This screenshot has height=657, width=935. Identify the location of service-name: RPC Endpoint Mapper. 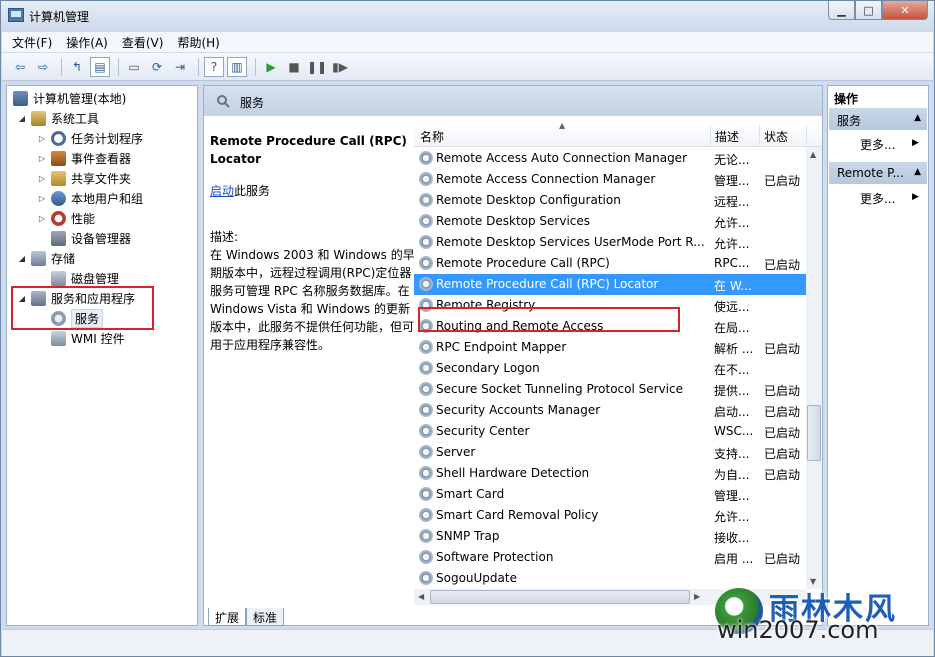
(501, 347).